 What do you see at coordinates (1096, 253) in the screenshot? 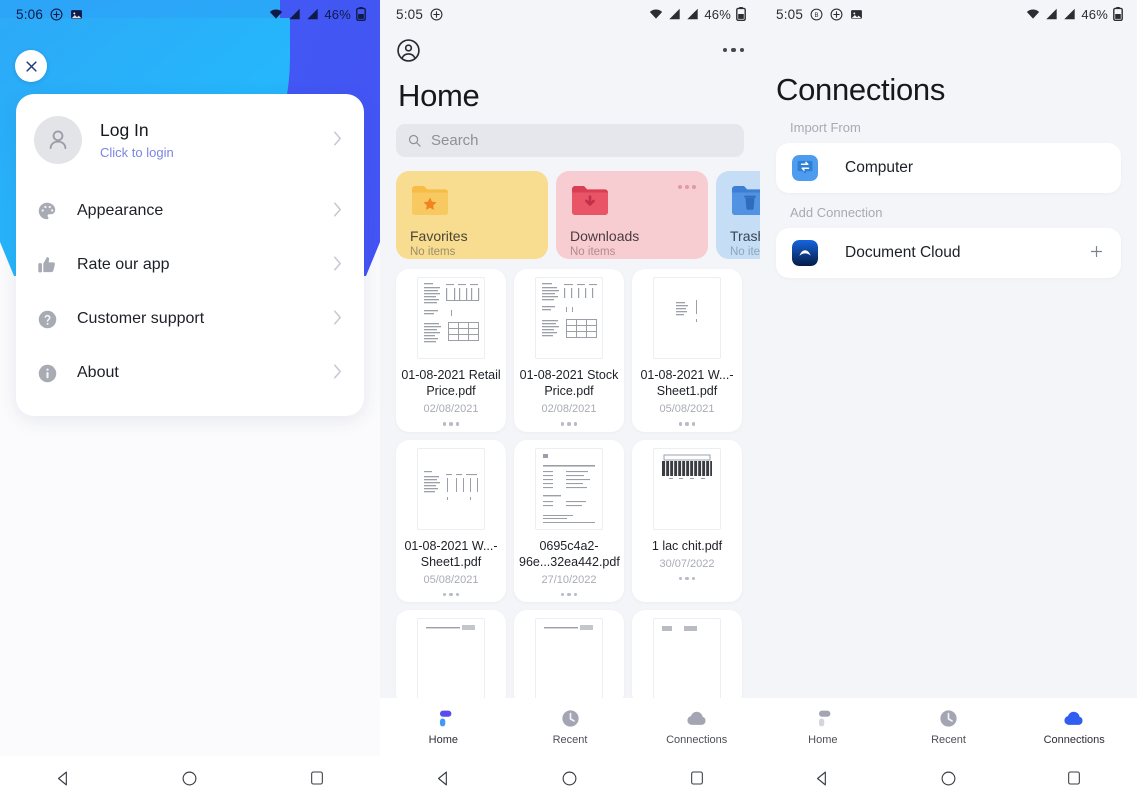
I see `plus-icon` at bounding box center [1096, 253].